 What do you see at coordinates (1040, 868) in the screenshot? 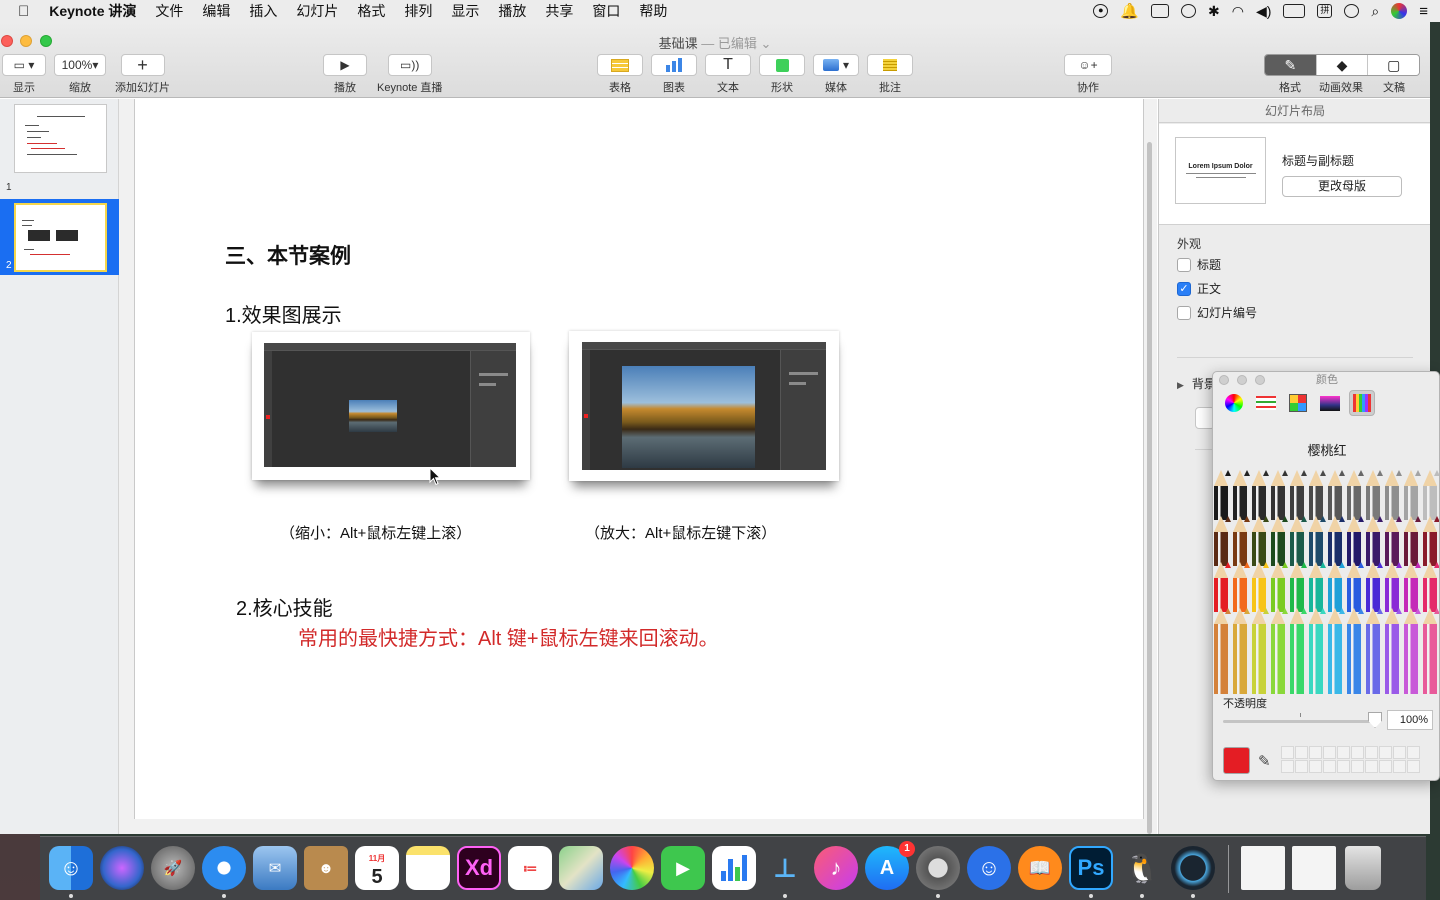
I see `books-icon: 📖` at bounding box center [1040, 868].